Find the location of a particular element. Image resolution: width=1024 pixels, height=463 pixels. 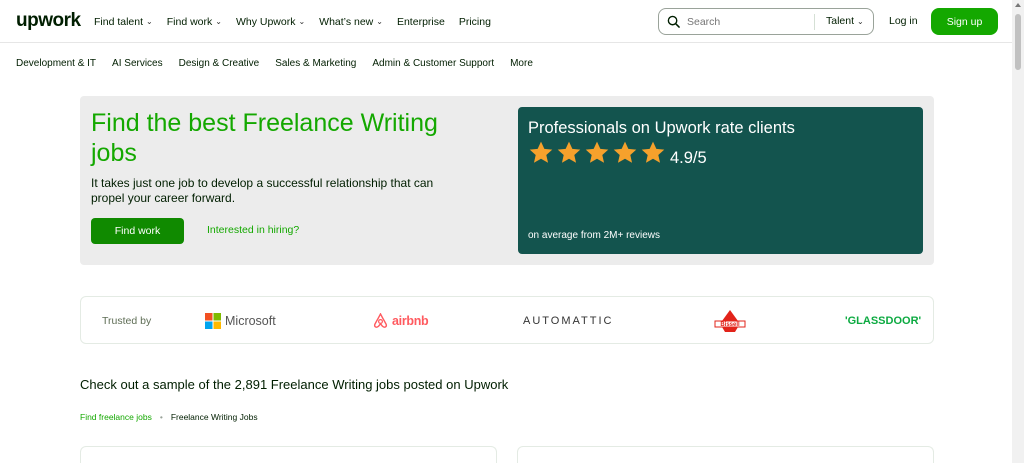

scroll-up-arrow-icon is located at coordinates (1018, 5).